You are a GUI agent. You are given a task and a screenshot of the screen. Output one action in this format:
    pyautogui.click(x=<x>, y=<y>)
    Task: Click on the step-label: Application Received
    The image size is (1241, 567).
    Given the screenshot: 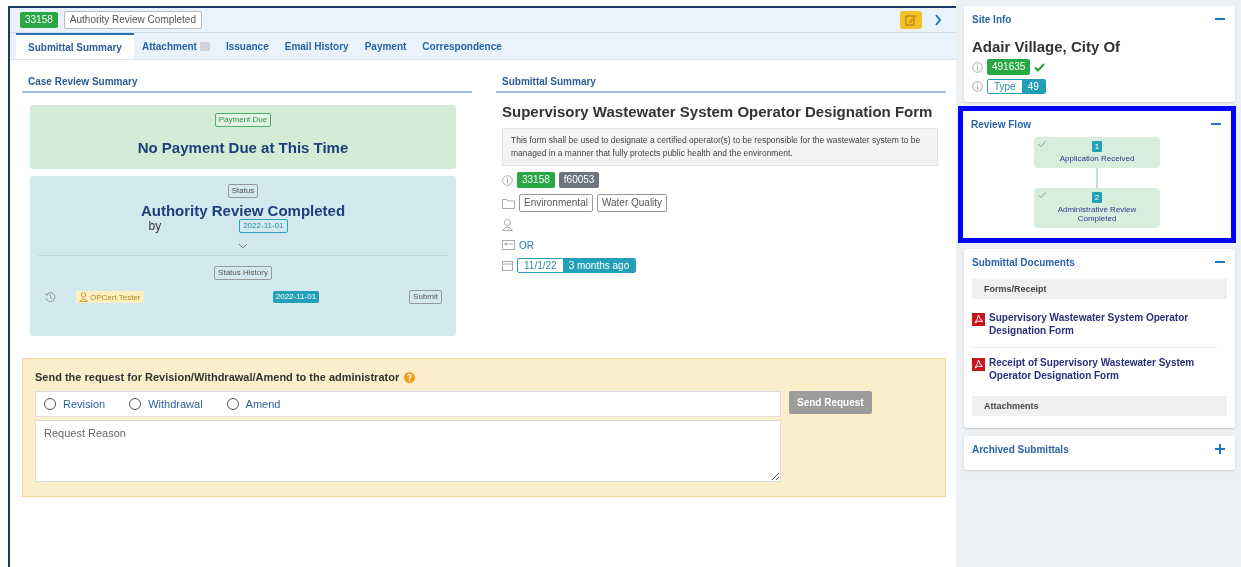 What is the action you would take?
    pyautogui.click(x=1097, y=158)
    